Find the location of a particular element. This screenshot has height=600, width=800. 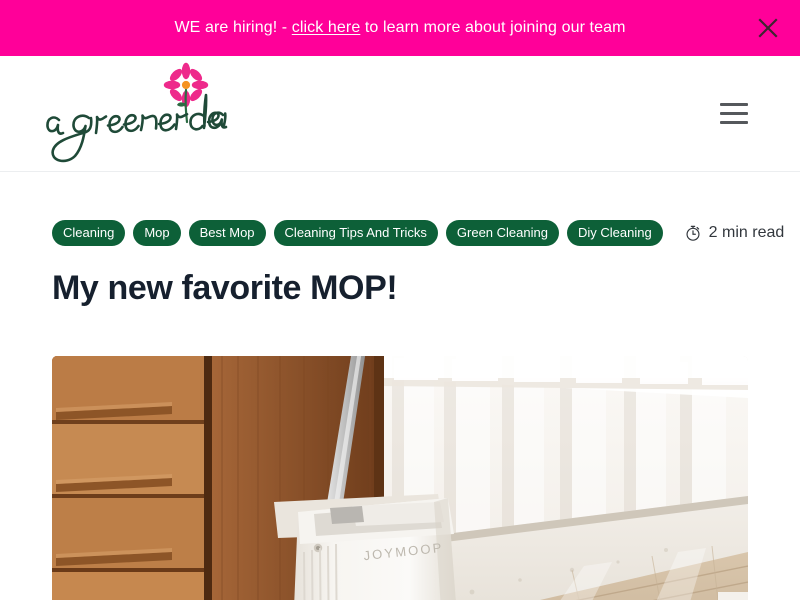

announcement-click-here-link: click here is located at coordinates (326, 27).